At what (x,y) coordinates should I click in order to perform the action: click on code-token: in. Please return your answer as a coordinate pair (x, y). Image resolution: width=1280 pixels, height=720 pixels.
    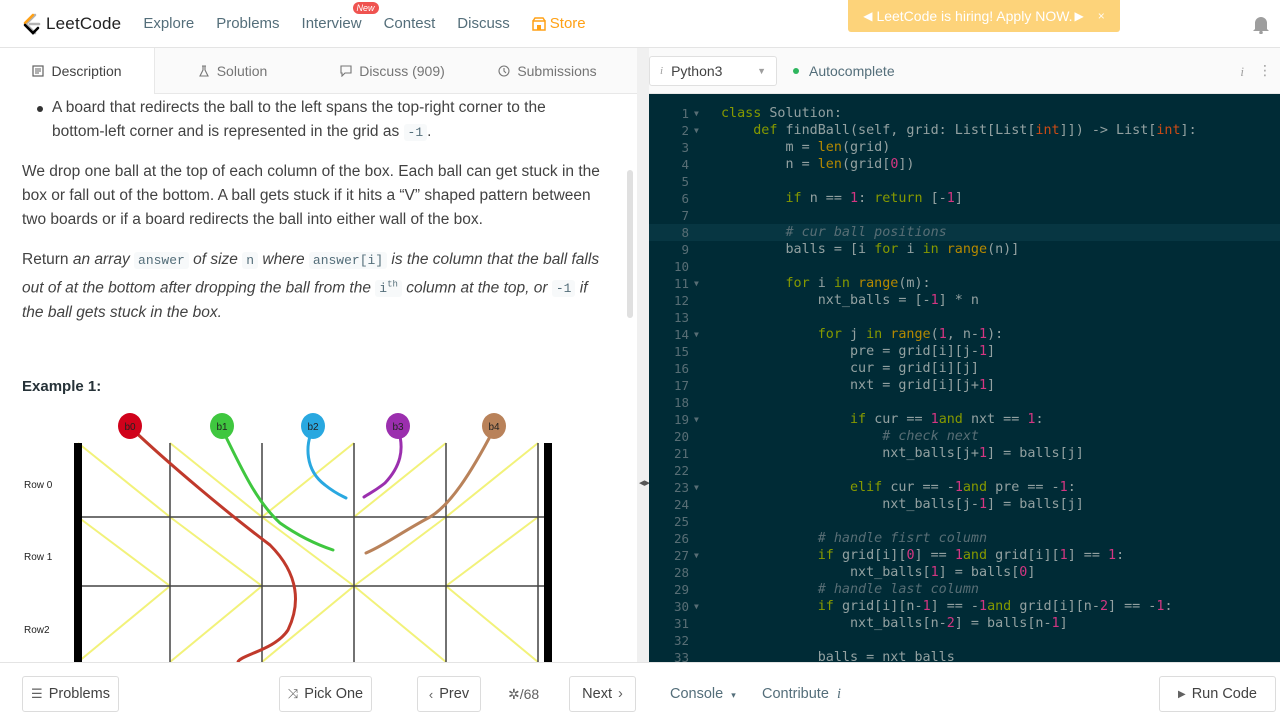
    Looking at the image, I should click on (934, 249).